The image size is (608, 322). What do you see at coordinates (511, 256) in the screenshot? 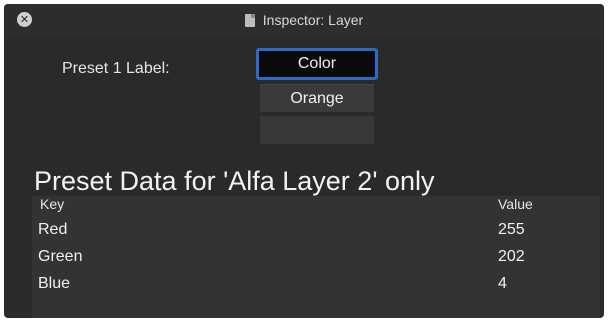
I see `row-value: 202` at bounding box center [511, 256].